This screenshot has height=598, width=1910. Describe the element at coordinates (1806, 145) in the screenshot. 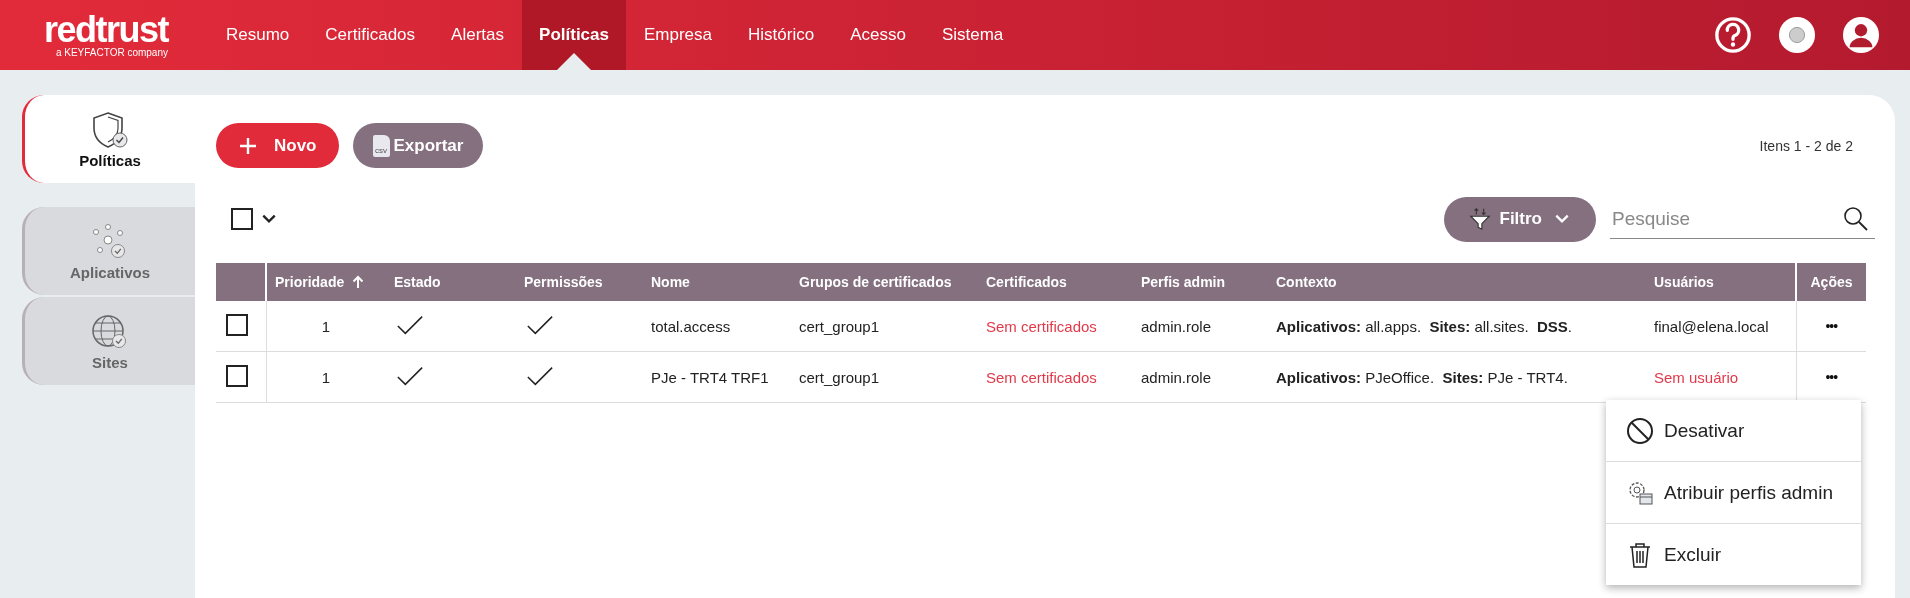

I see `item-count: Itens 1 - 2 de 2` at that location.